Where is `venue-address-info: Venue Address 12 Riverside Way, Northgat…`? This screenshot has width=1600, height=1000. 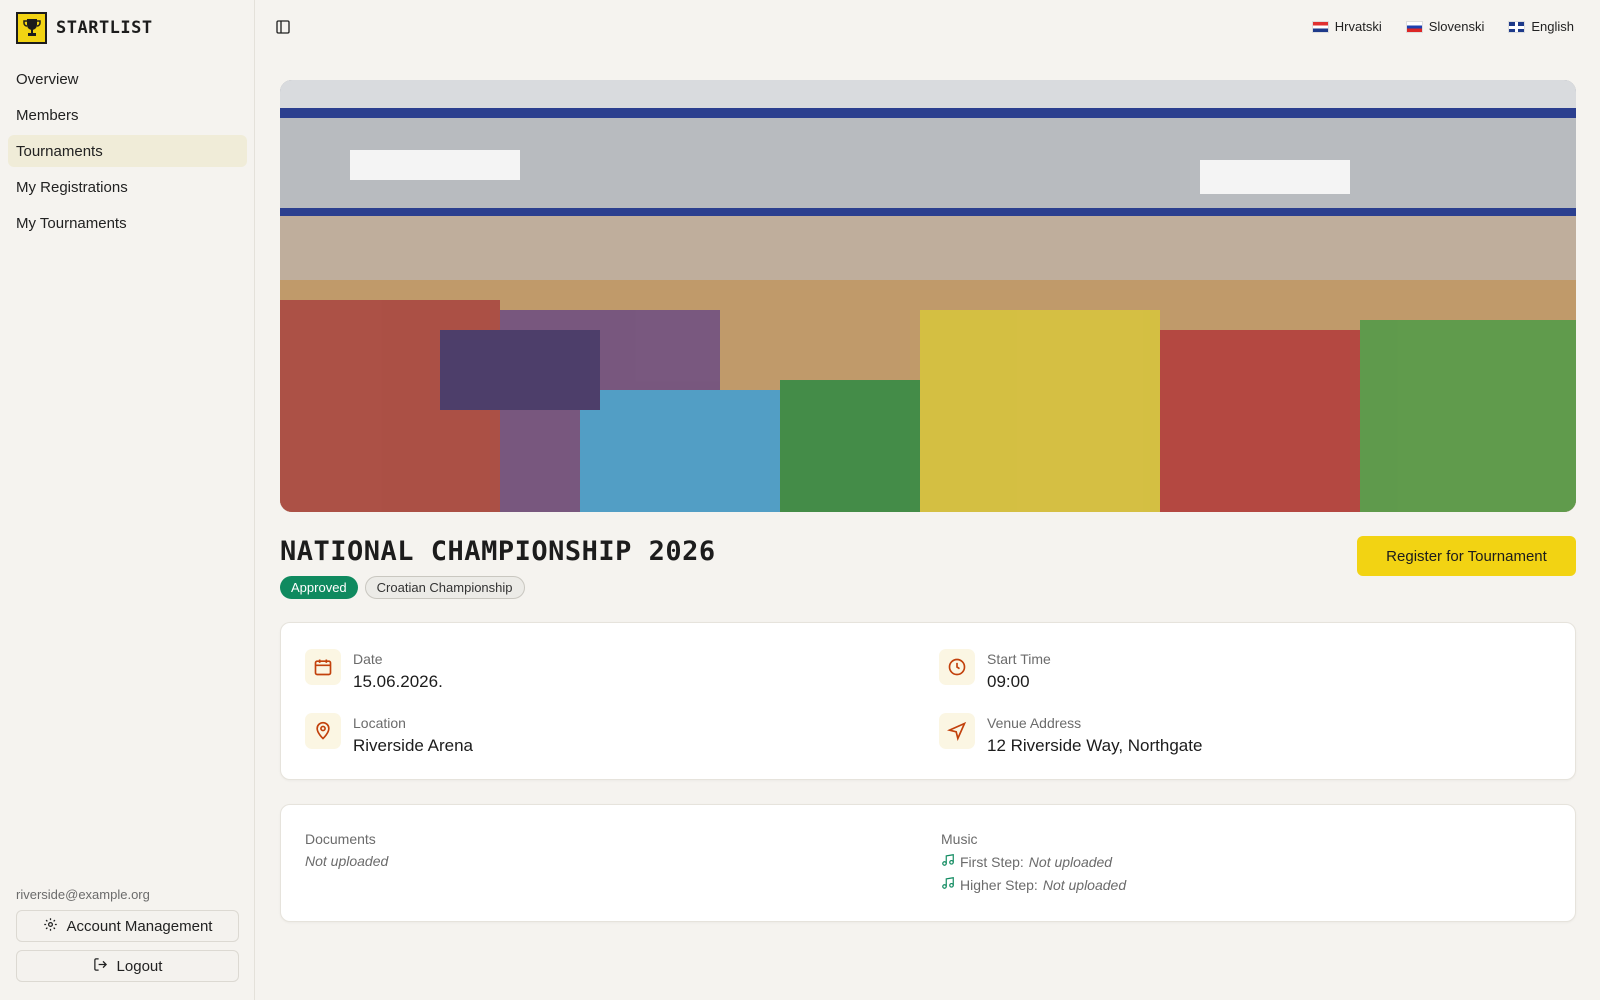
venue-address-info: Venue Address 12 Riverside Way, Northgat… is located at coordinates (1070, 734).